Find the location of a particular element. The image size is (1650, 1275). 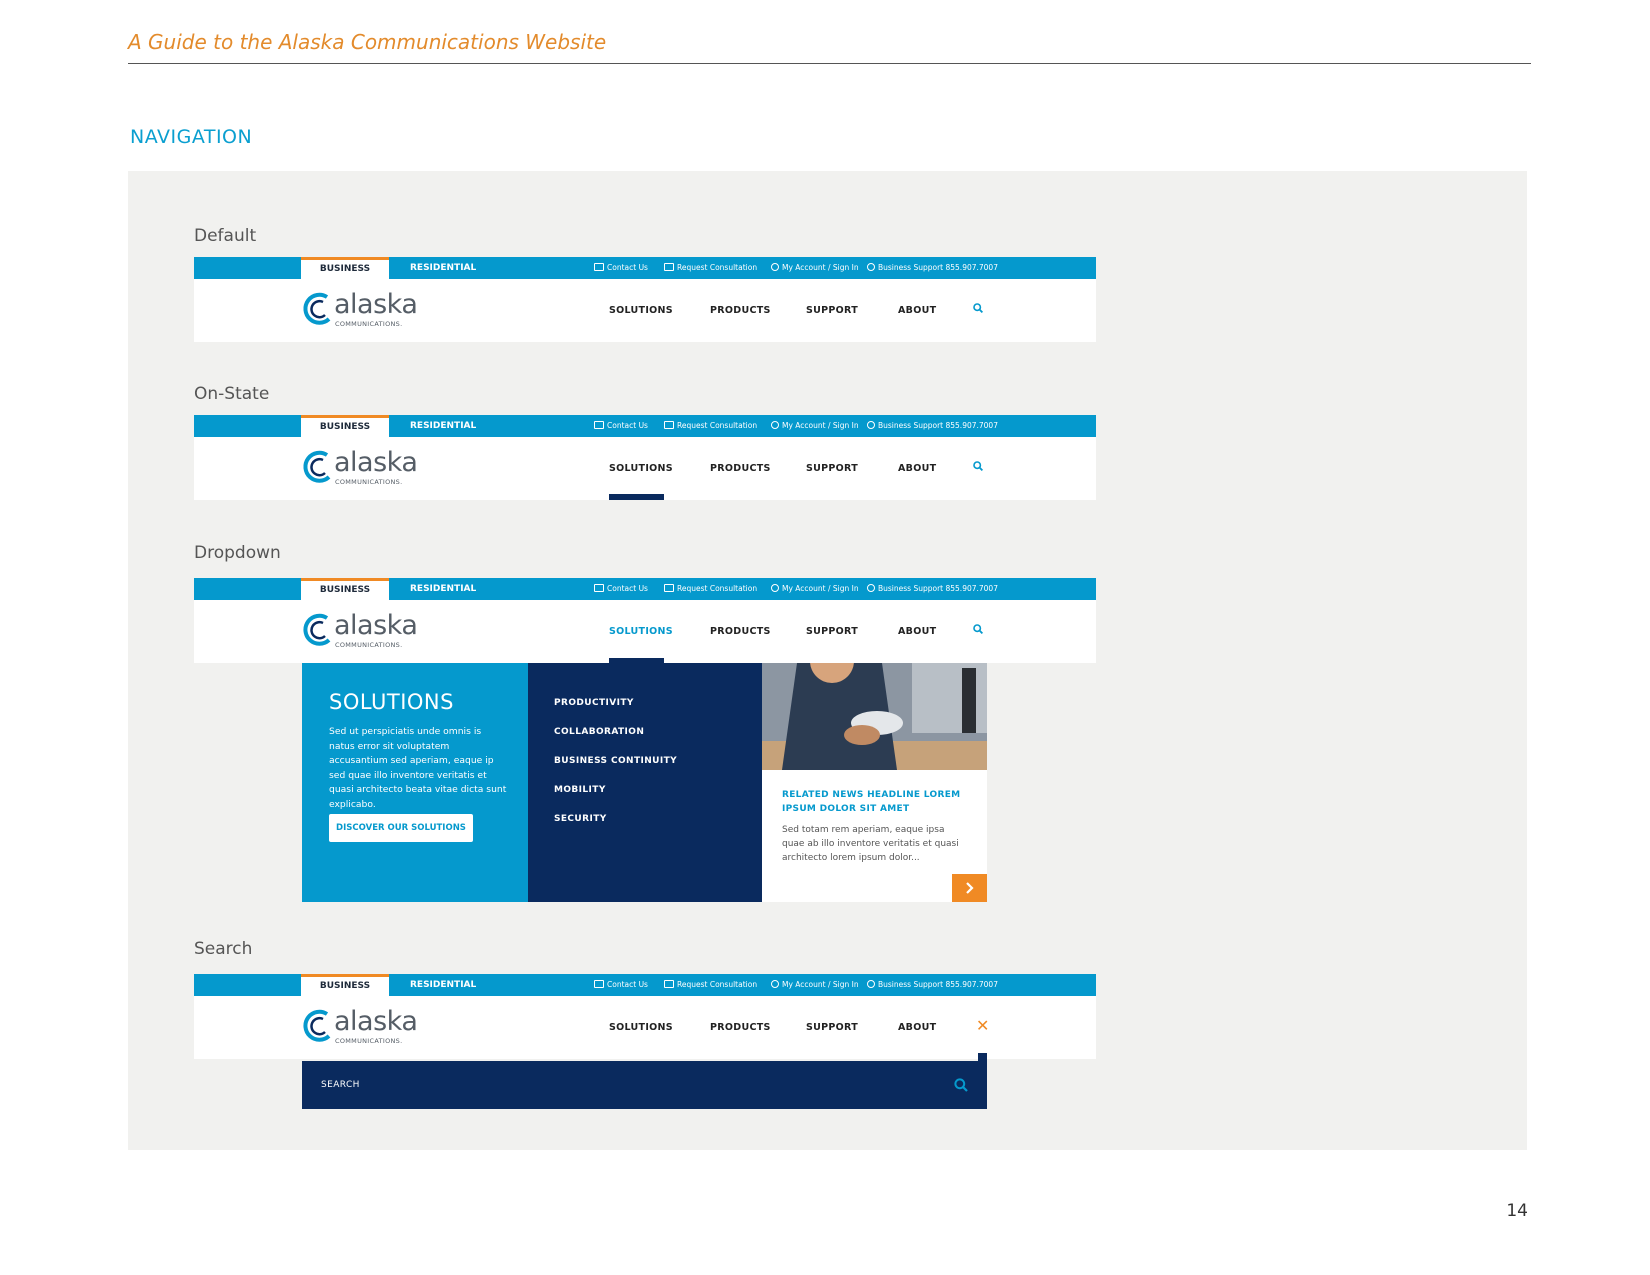

dropdown-item-productivity: PRODUCTIVITY is located at coordinates (594, 703).